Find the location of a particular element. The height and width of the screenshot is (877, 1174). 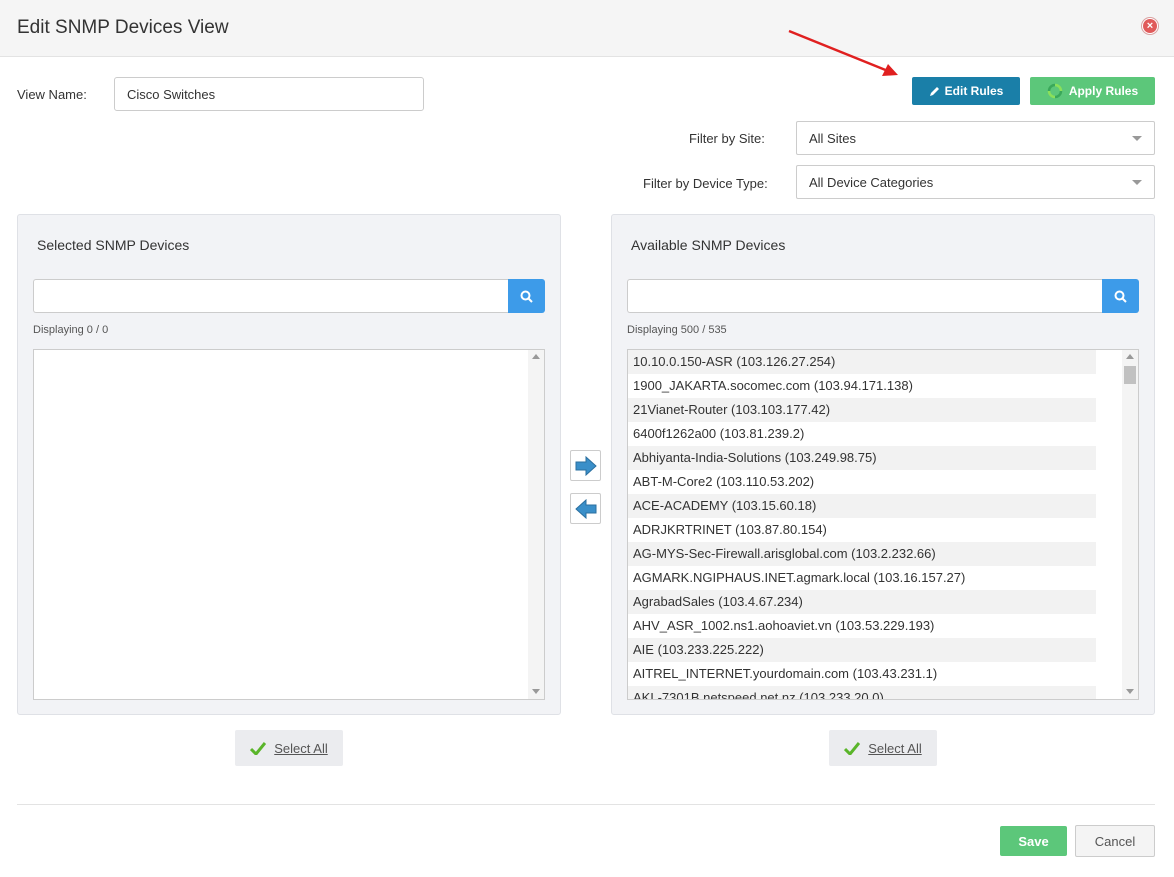

list-item: AKL-7301B.netspeed.net.nz (103.233.20.0) is located at coordinates (862, 692).